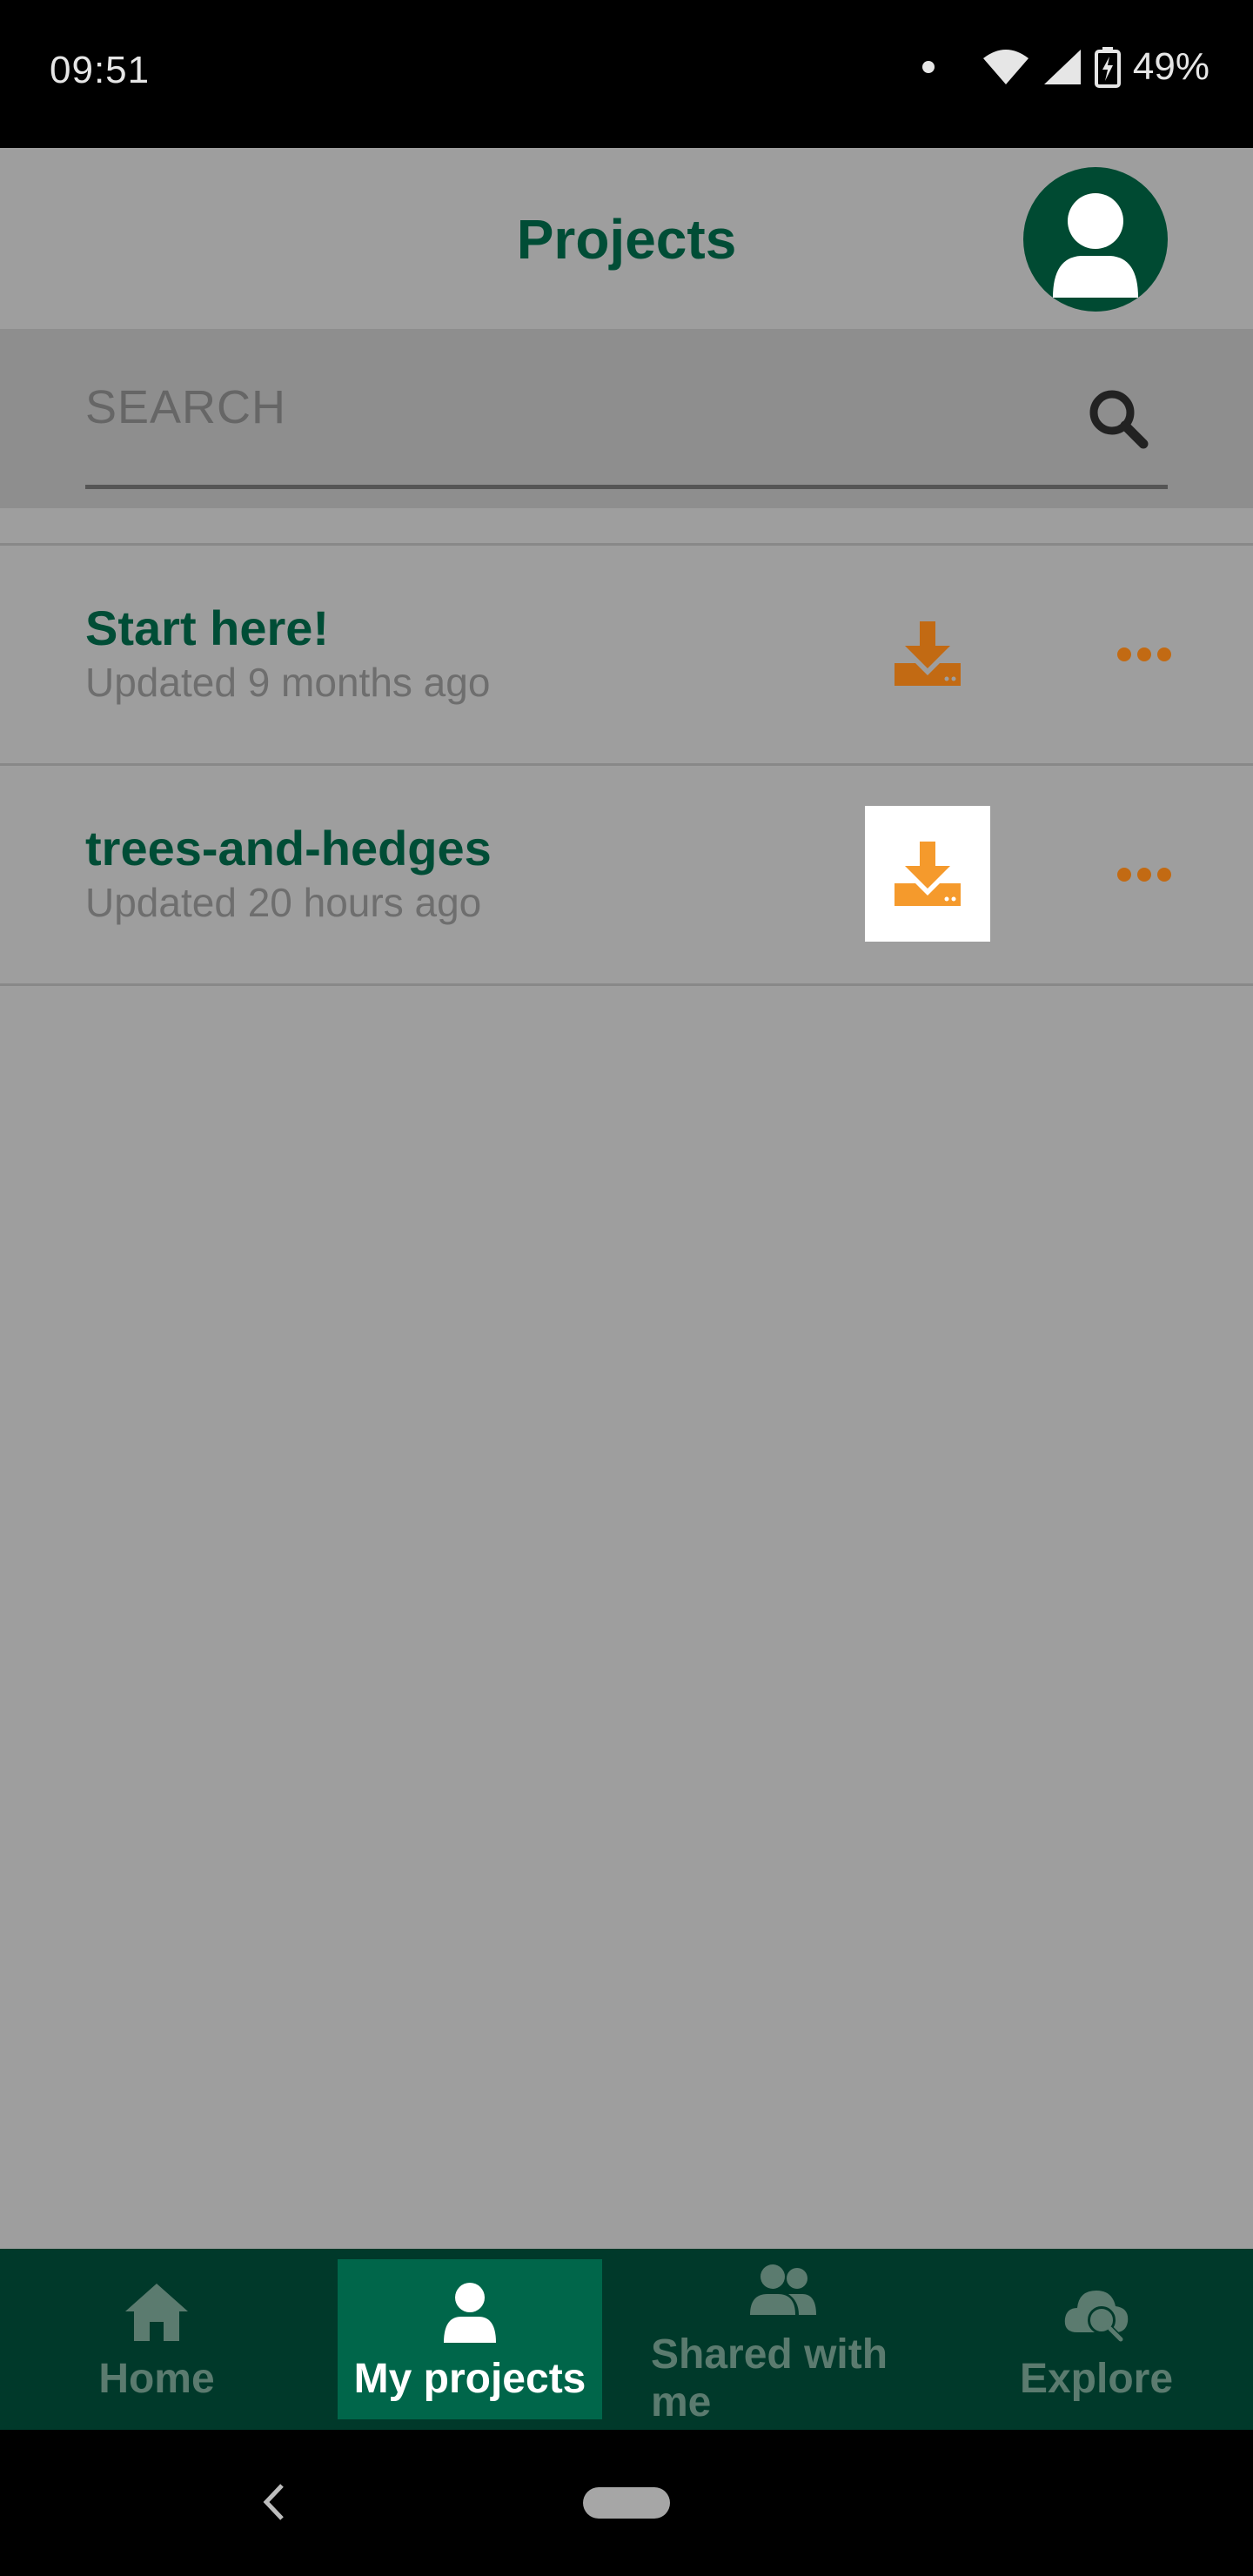 The width and height of the screenshot is (1253, 2576). I want to click on search-input, so click(626, 409).